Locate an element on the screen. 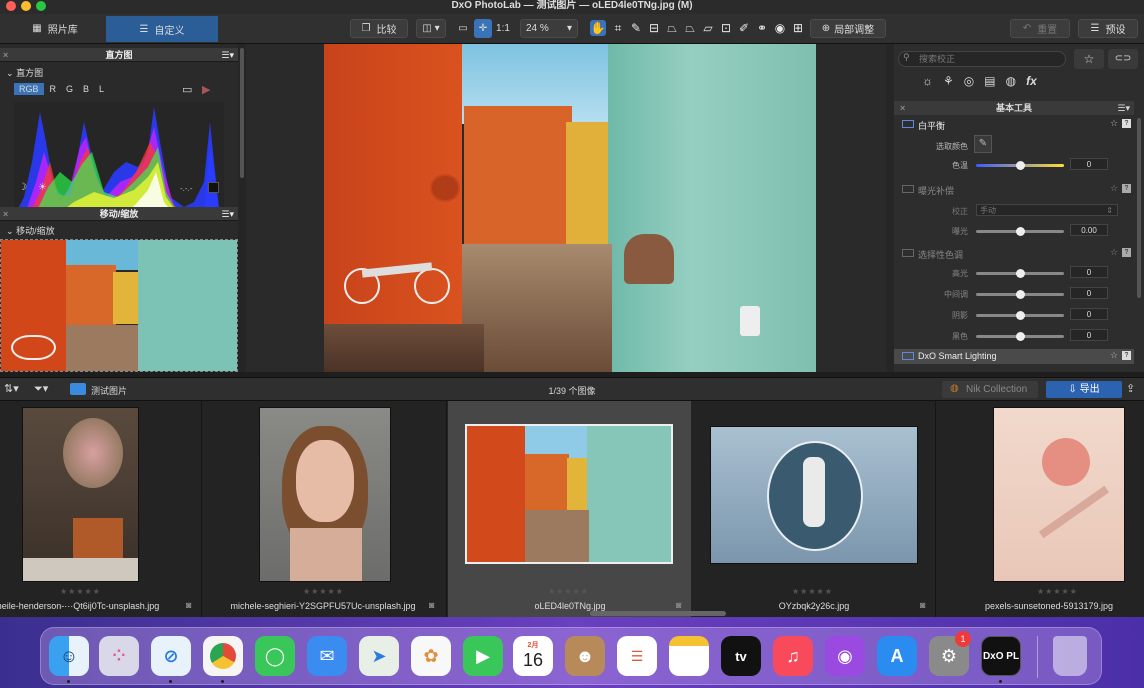 Image resolution: width=1144 pixels, height=688 pixels. exposure-value: 0.00 is located at coordinates (1089, 230).